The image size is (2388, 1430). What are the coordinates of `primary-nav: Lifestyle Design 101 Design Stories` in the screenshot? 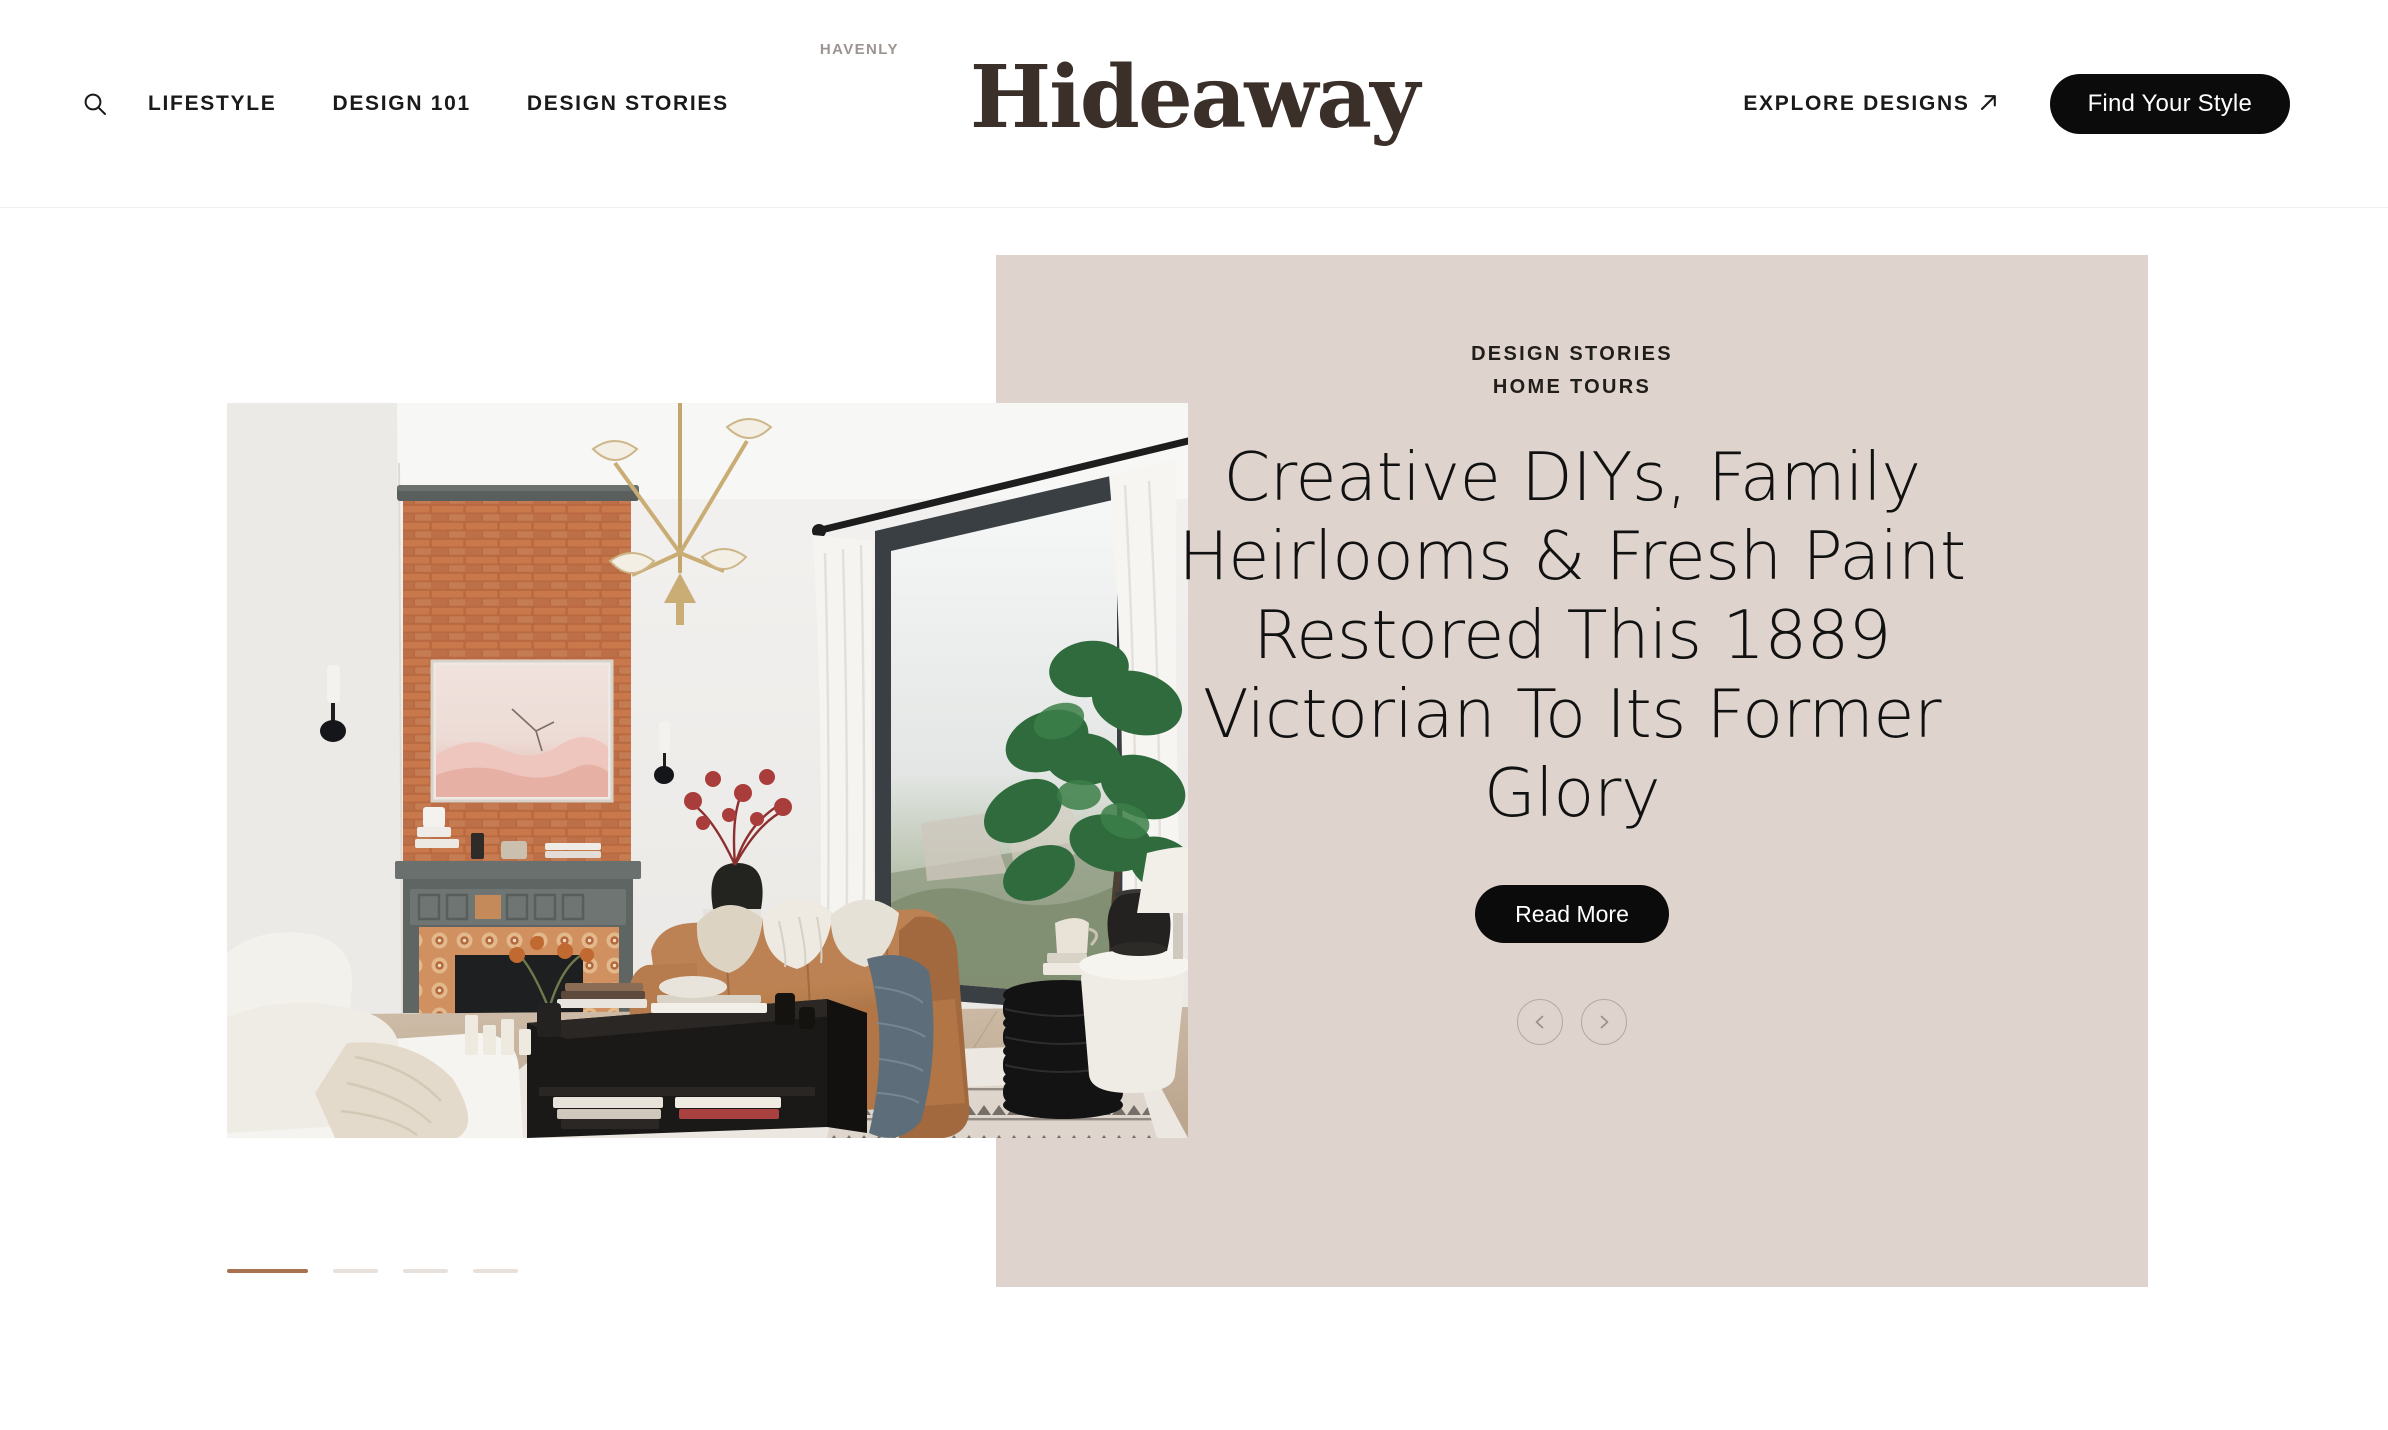 It's located at (400, 103).